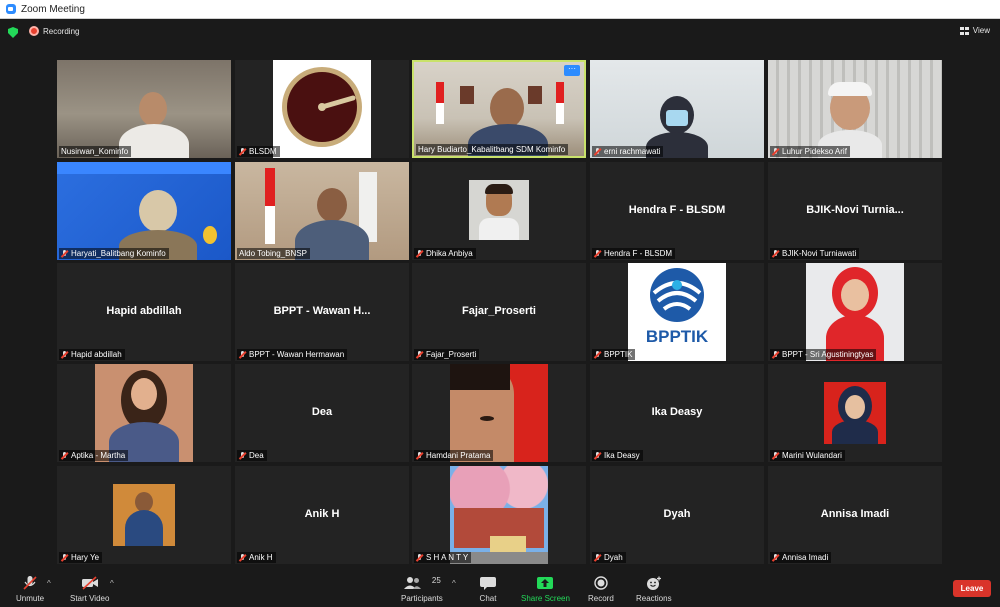  I want to click on chat-button: Chat, so click(488, 589).